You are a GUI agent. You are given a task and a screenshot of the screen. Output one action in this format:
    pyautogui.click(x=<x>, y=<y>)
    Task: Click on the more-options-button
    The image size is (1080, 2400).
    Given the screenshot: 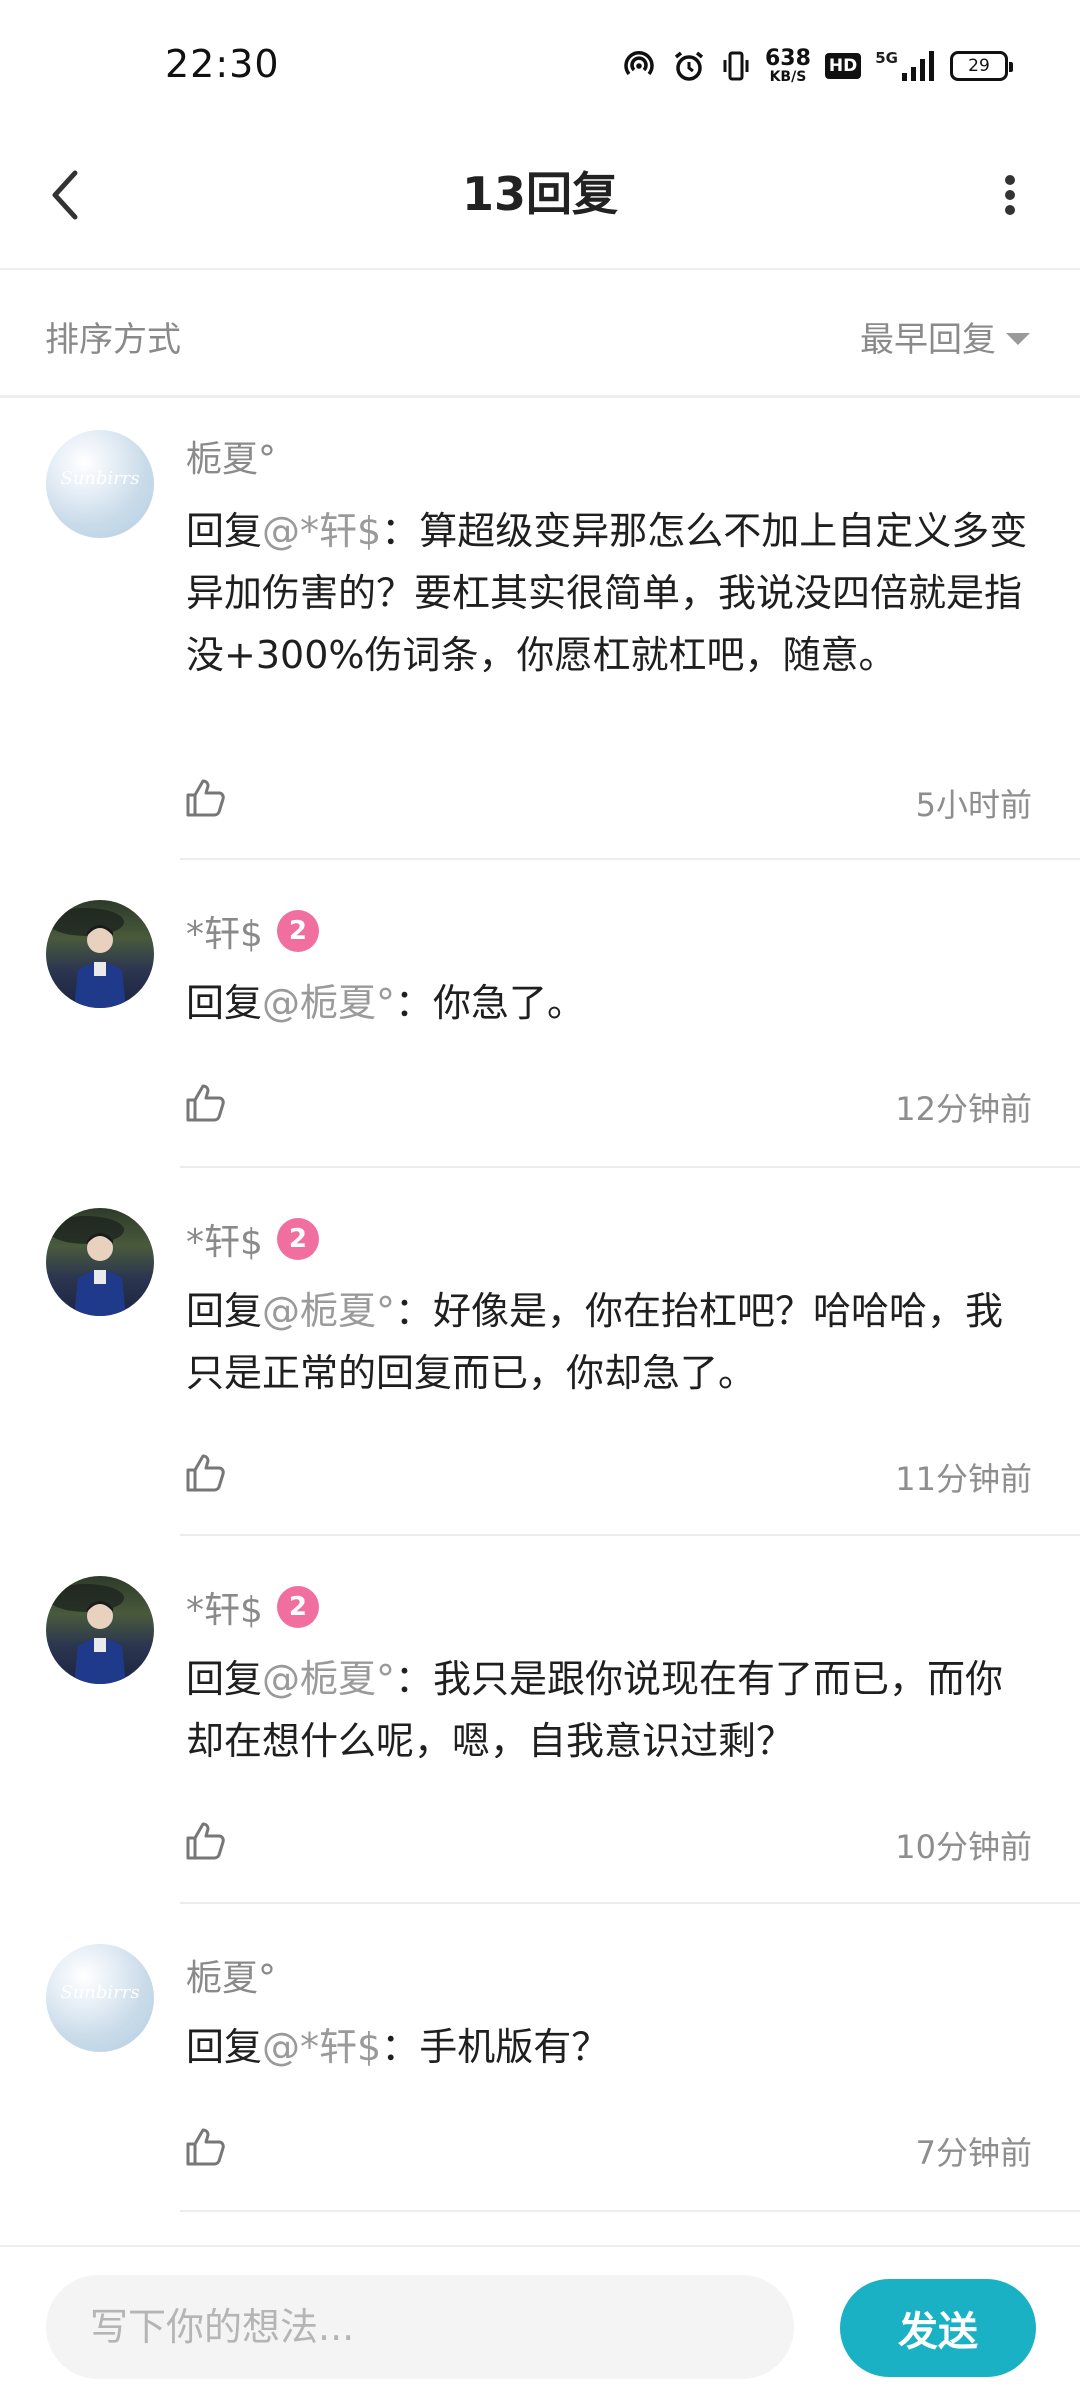 What is the action you would take?
    pyautogui.click(x=1010, y=195)
    